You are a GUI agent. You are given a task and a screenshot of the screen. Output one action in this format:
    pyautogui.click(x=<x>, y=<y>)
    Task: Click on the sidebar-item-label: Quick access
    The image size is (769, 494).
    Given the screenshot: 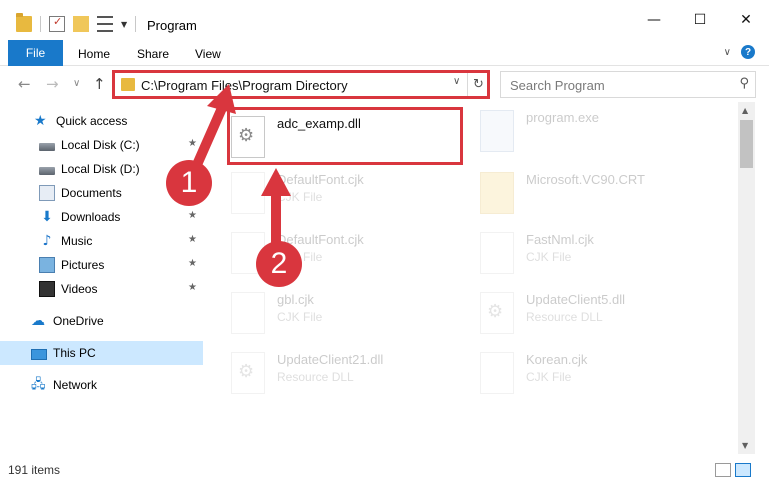 What is the action you would take?
    pyautogui.click(x=92, y=121)
    